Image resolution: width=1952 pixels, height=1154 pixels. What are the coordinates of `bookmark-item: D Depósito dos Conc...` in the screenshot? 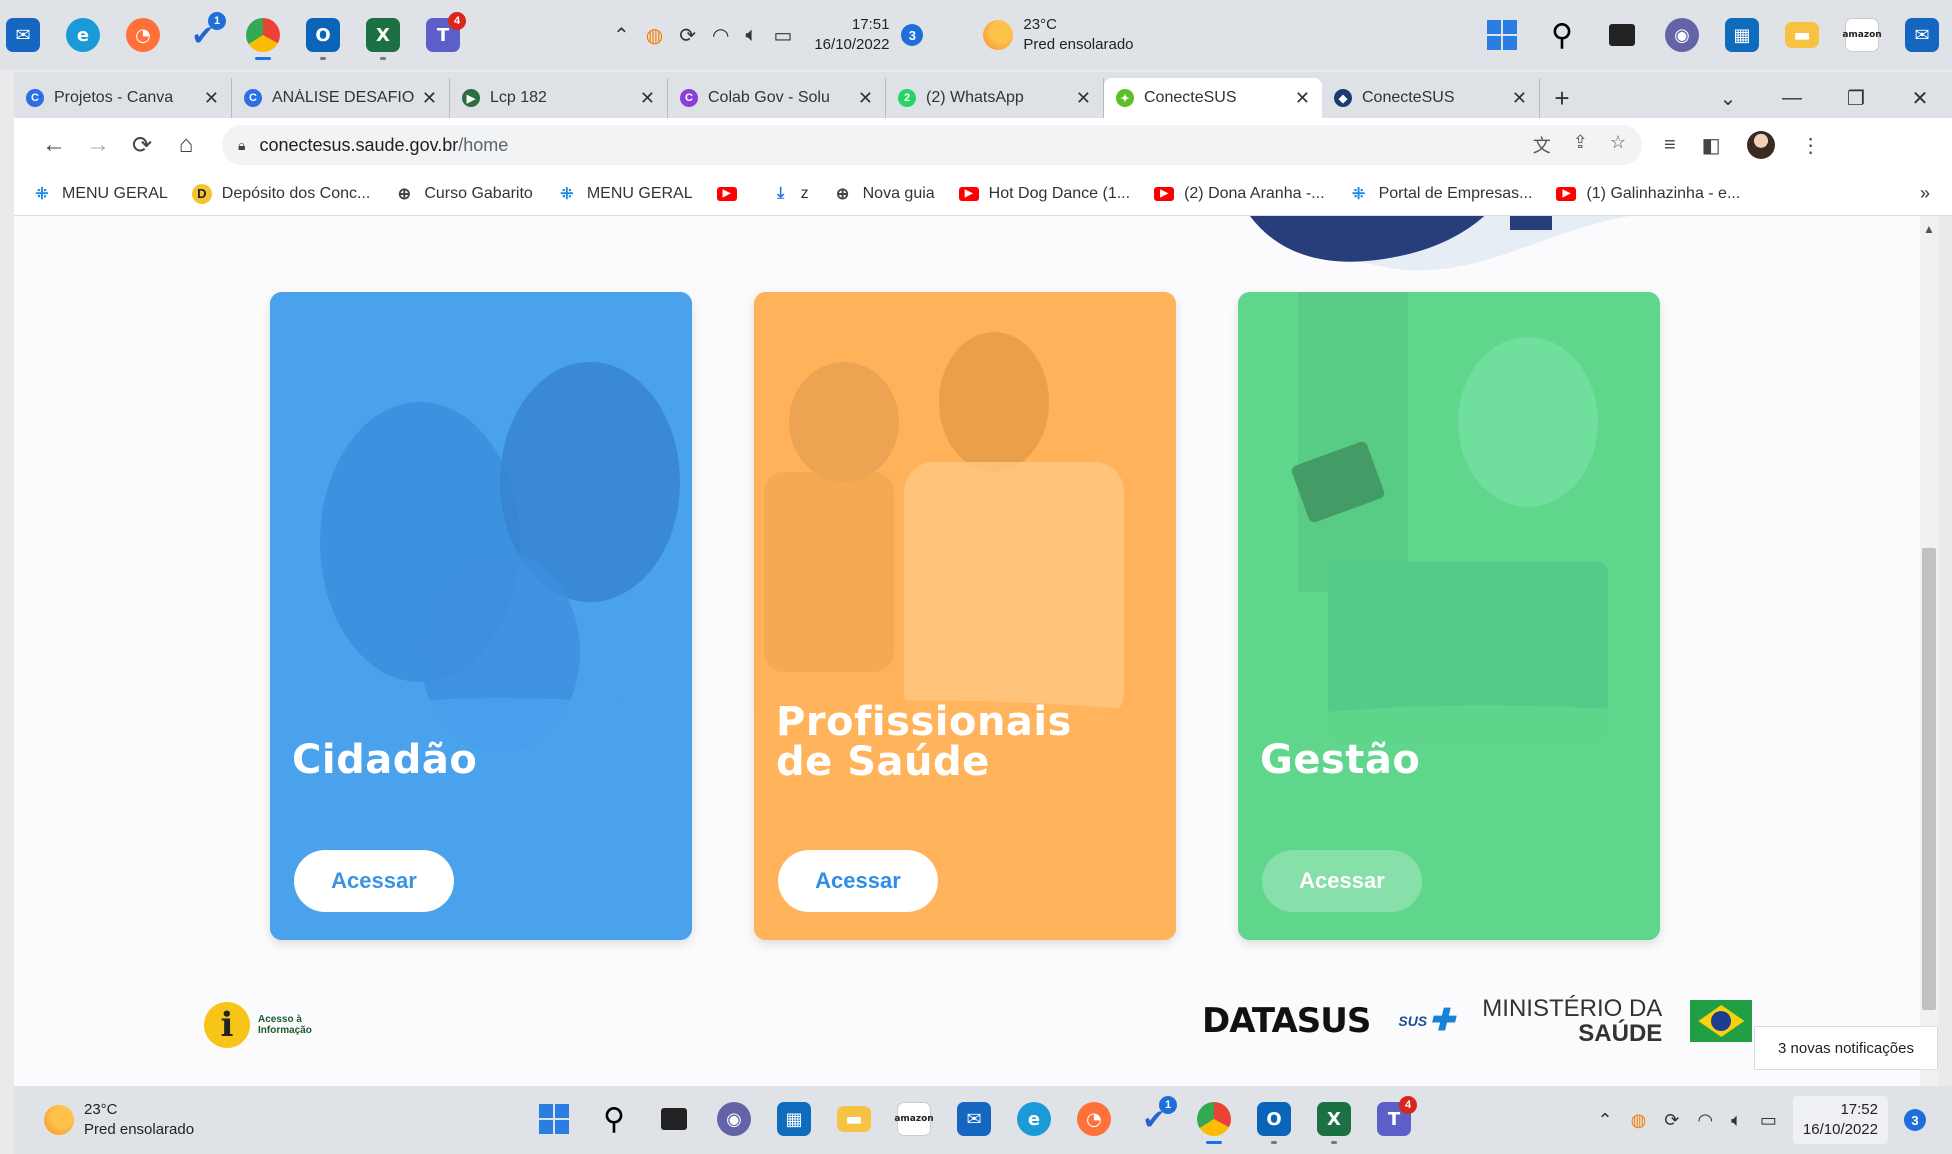 It's located at (280, 193).